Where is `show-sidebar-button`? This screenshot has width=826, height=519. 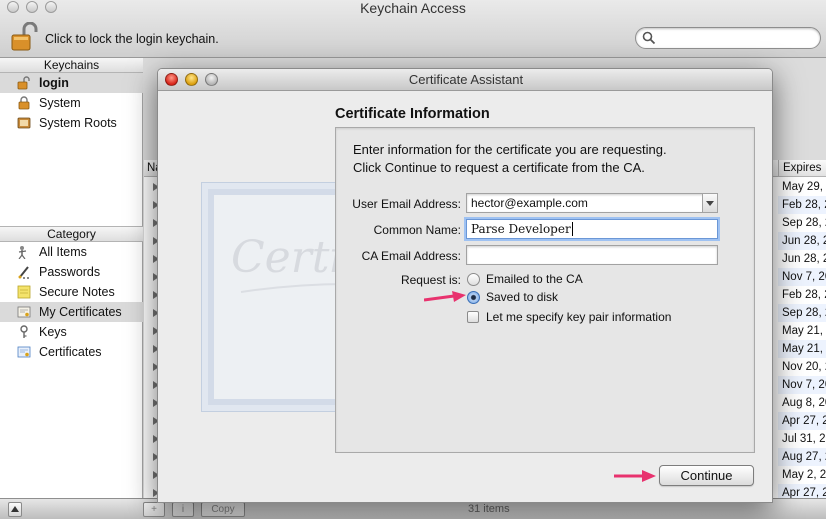
show-sidebar-button is located at coordinates (15, 509).